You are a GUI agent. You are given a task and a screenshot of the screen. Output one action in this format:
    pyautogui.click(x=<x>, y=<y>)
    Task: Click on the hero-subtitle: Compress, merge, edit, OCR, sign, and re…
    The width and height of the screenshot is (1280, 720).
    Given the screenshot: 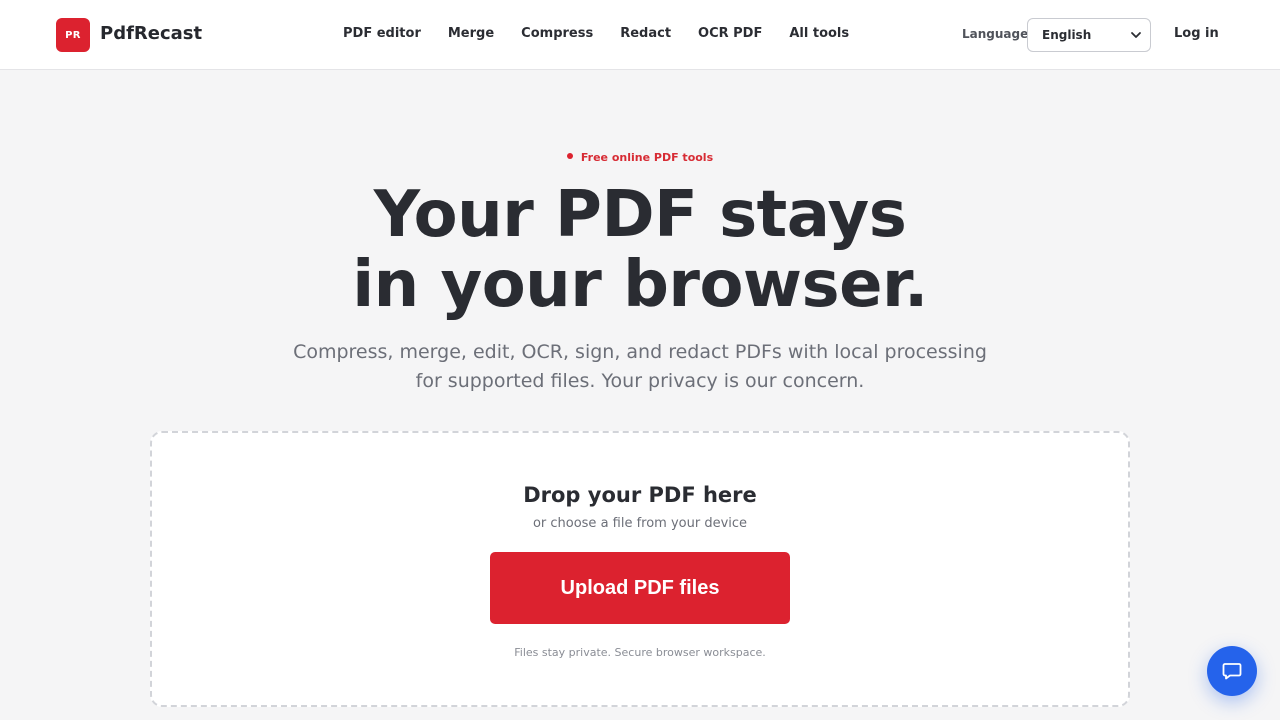 What is the action you would take?
    pyautogui.click(x=640, y=367)
    